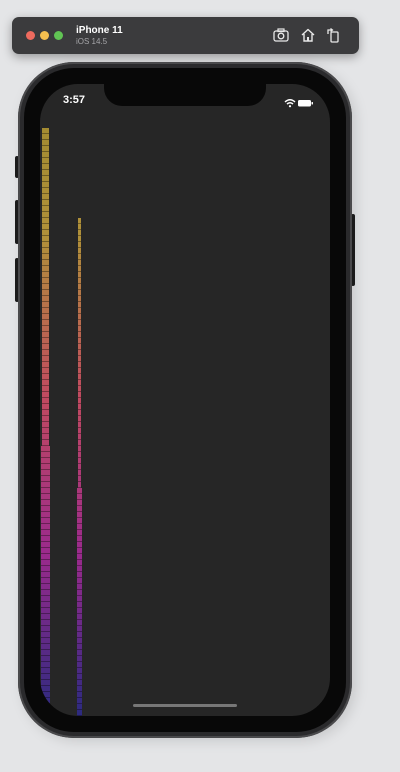  Describe the element at coordinates (99, 30) in the screenshot. I see `device-name: iPhone 11` at that location.